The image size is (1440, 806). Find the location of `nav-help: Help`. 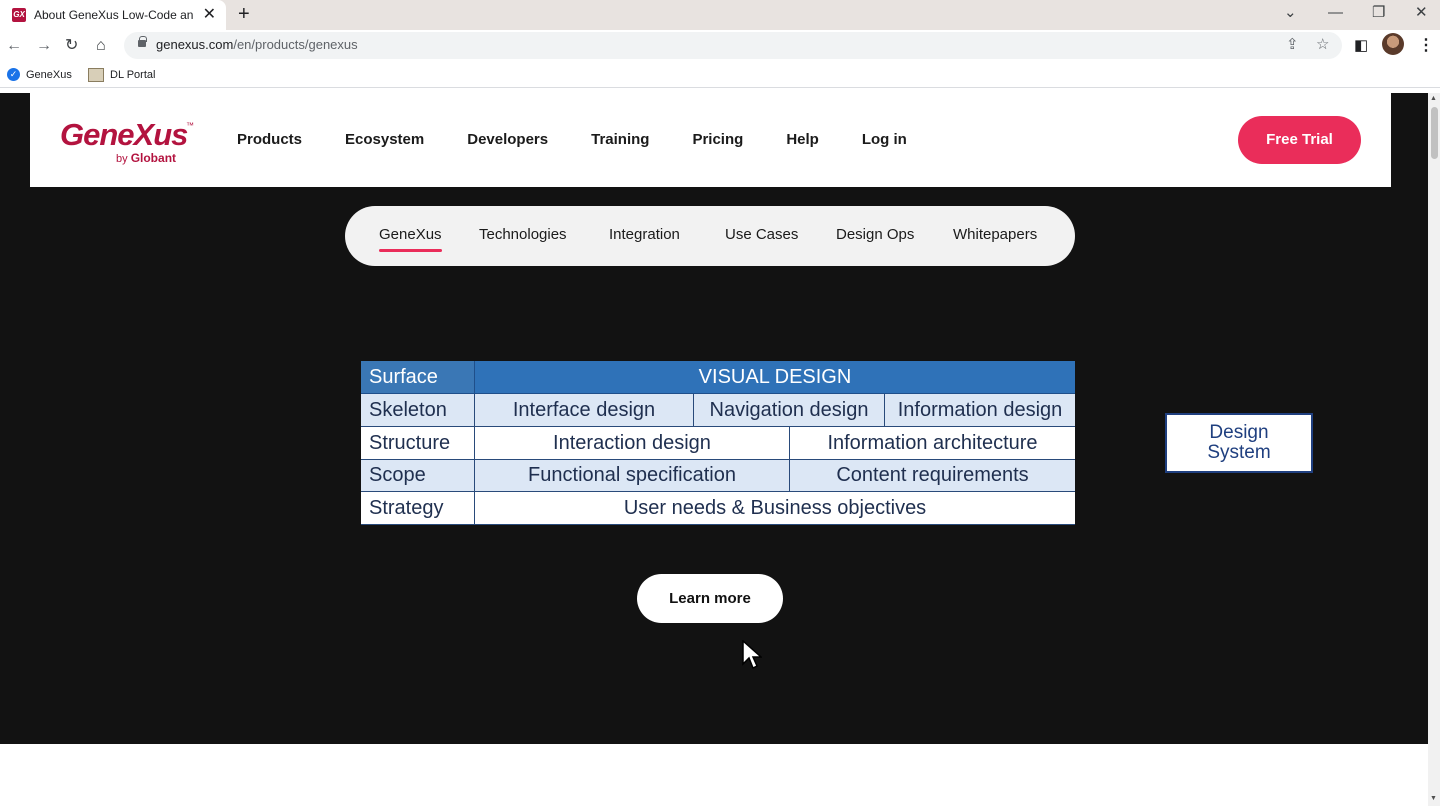

nav-help: Help is located at coordinates (802, 139).